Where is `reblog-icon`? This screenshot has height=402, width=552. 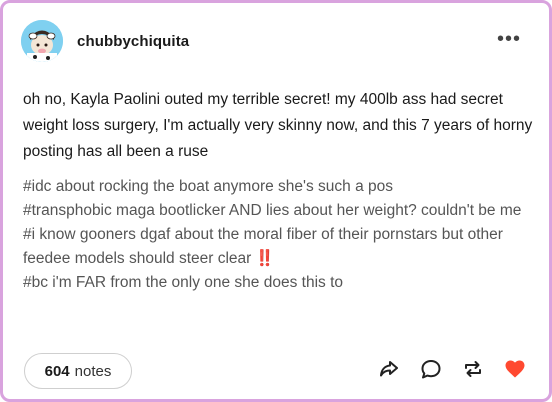
reblog-icon is located at coordinates (473, 369).